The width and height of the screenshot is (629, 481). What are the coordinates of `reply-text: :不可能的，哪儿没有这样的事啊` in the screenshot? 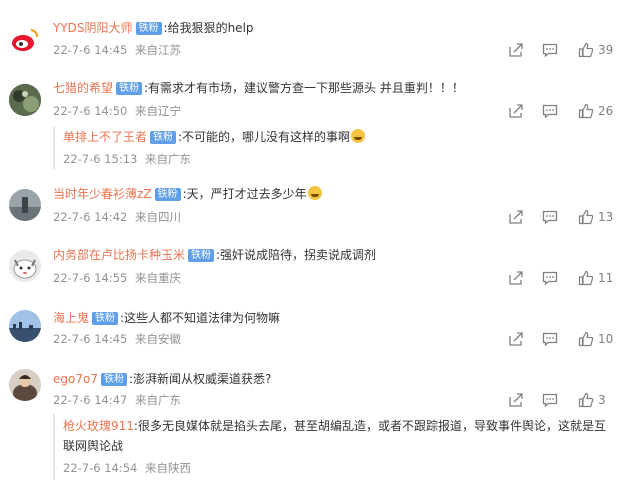 It's located at (264, 137).